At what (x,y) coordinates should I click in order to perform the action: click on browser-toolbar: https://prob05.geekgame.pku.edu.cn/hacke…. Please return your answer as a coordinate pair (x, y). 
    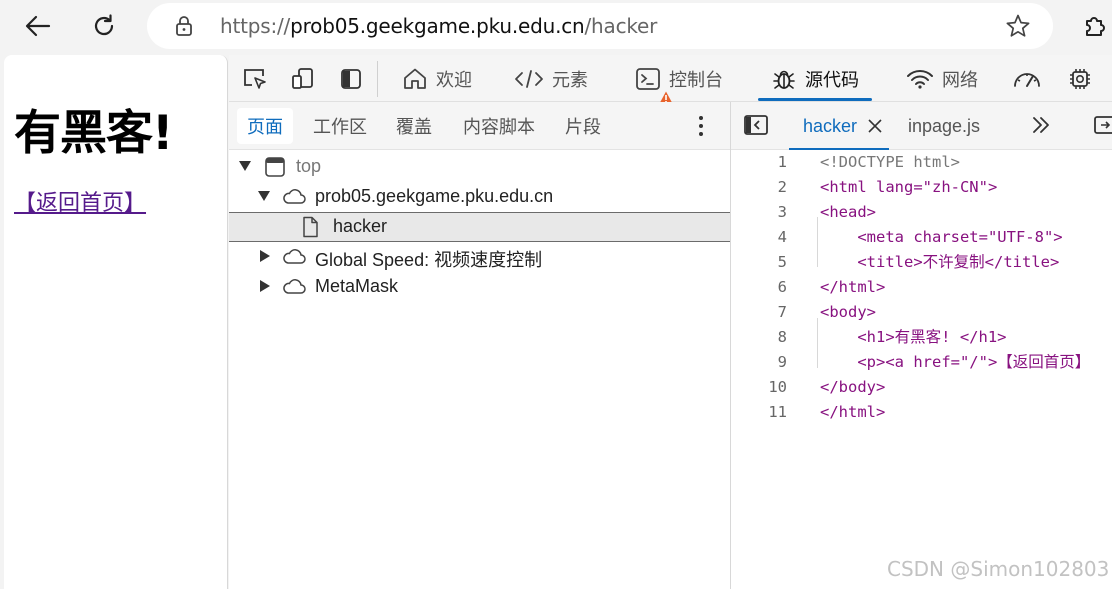
    Looking at the image, I should click on (556, 26).